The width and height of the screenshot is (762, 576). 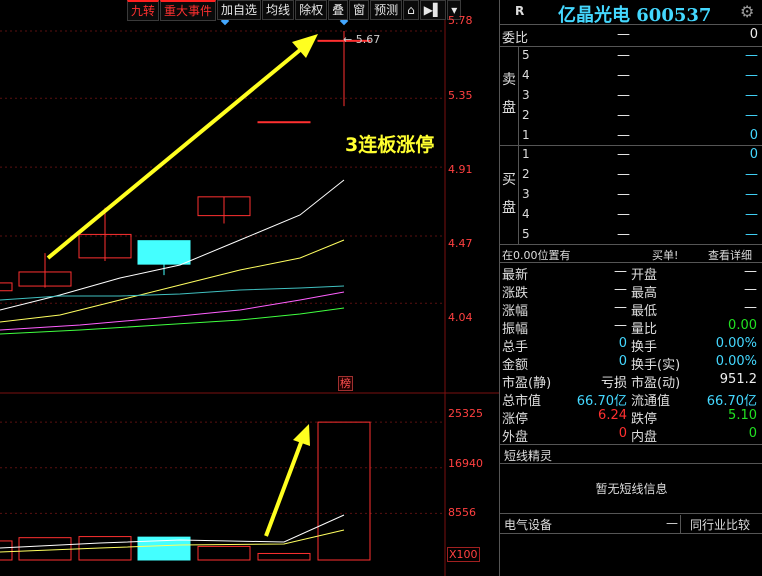 What do you see at coordinates (460, 20) in the screenshot?
I see `price-axis-label: 5.78` at bounding box center [460, 20].